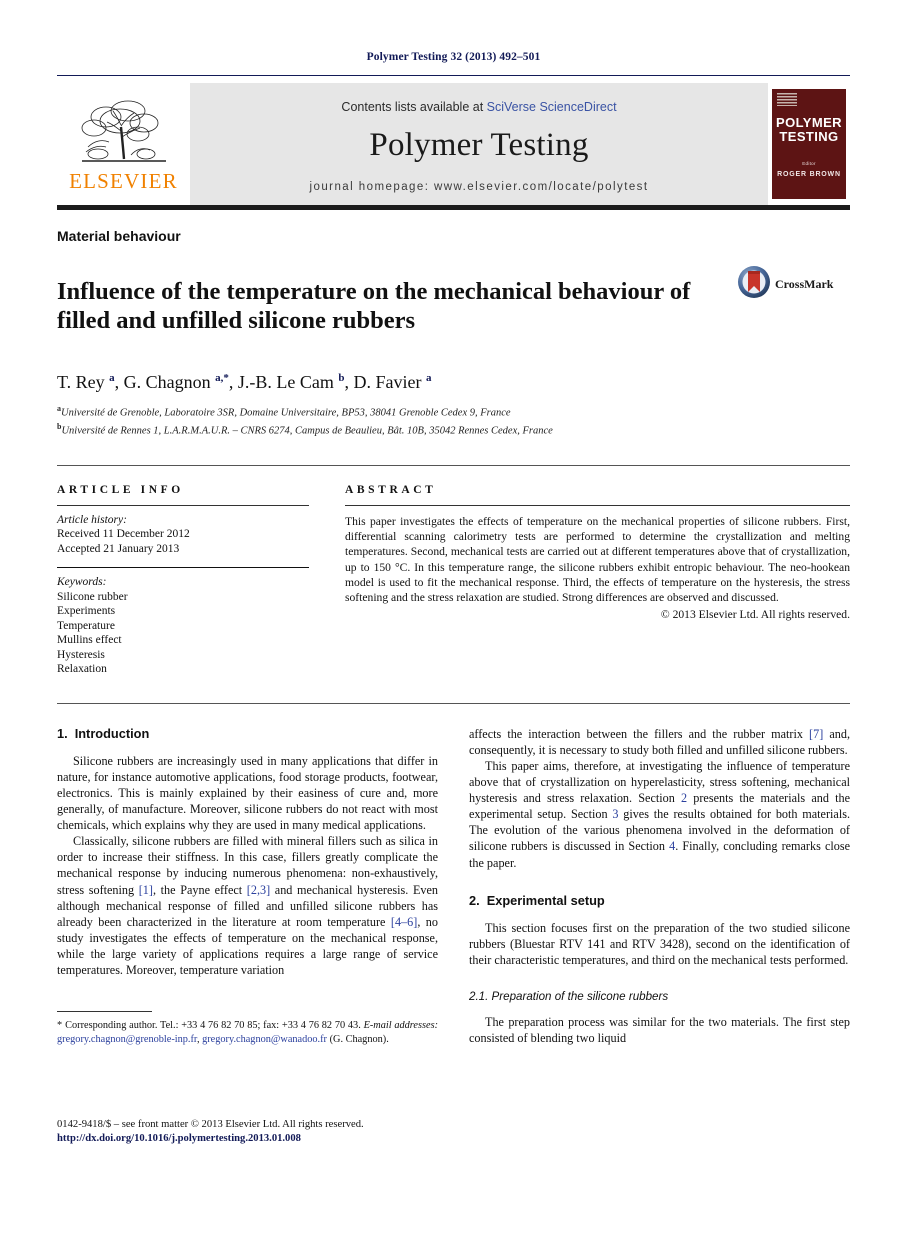 Image resolution: width=907 pixels, height=1238 pixels. Describe the element at coordinates (804, 284) in the screenshot. I see `crossmark-label: CrossMark` at that location.